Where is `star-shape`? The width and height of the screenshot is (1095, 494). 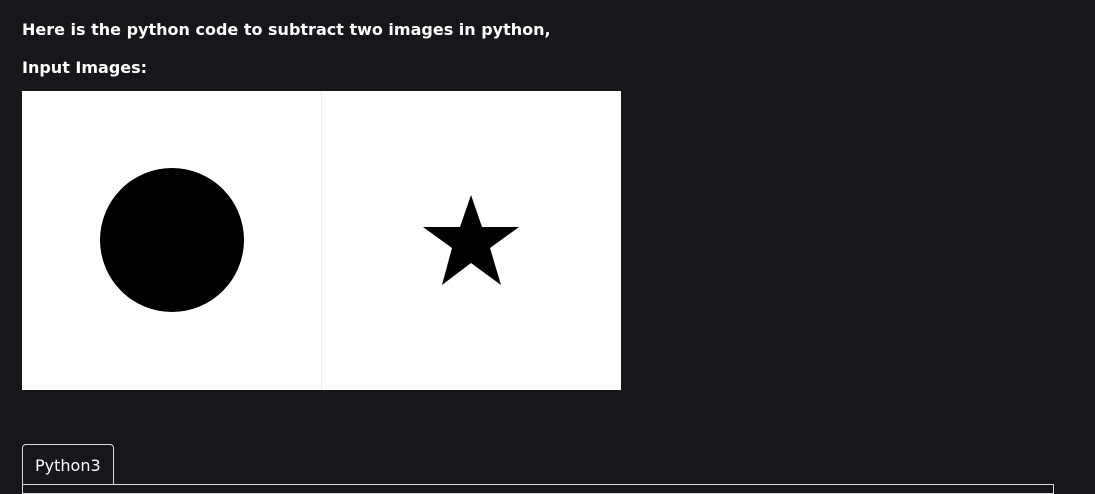 star-shape is located at coordinates (470, 240).